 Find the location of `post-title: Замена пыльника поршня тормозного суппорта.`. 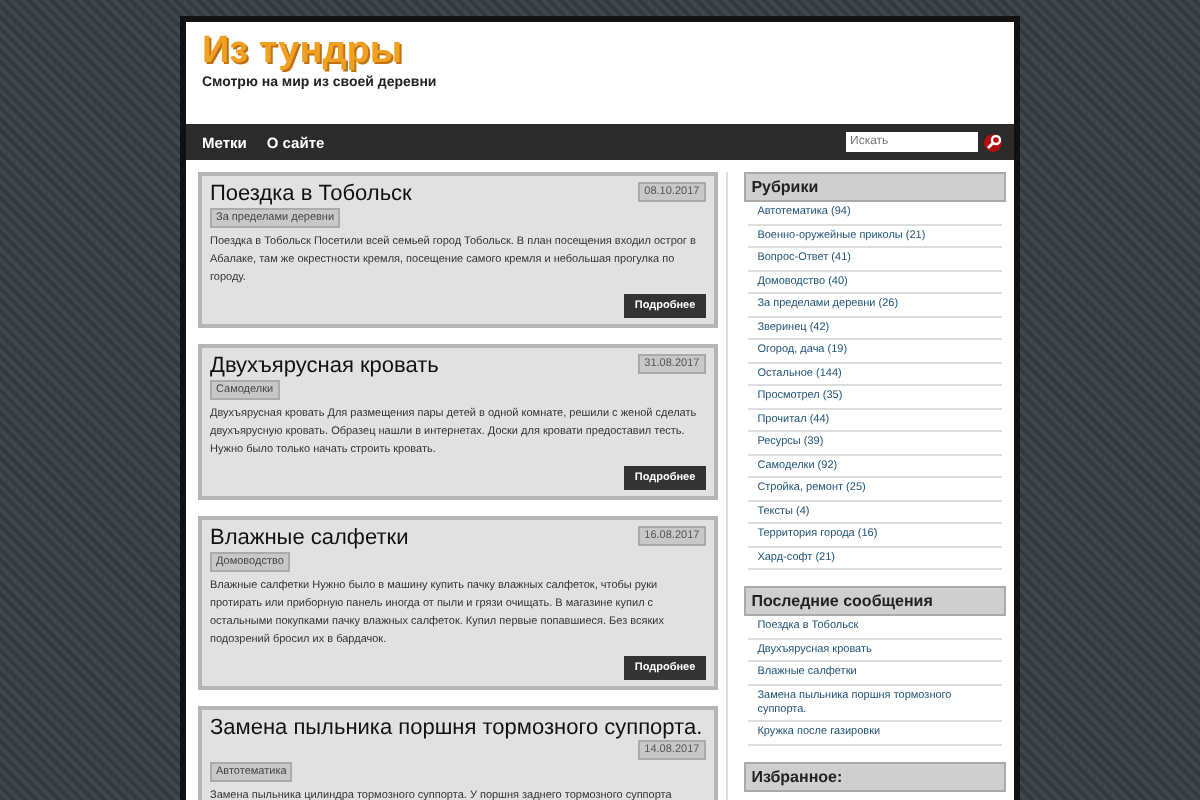

post-title: Замена пыльника поршня тормозного суппорта. is located at coordinates (456, 728).